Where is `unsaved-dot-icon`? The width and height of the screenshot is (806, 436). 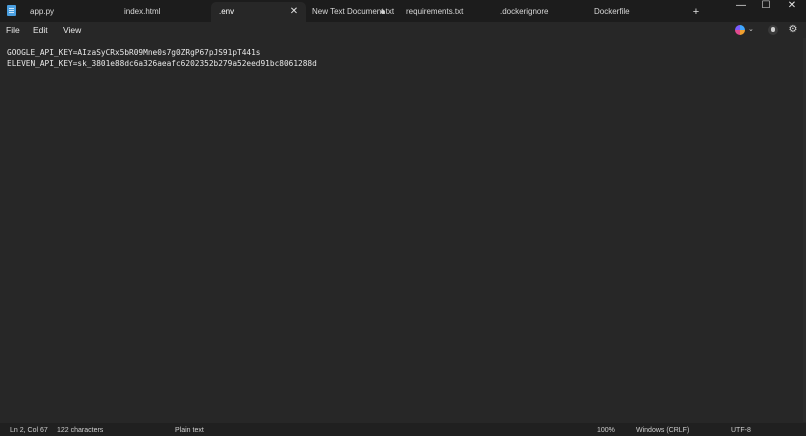
unsaved-dot-icon is located at coordinates (383, 12).